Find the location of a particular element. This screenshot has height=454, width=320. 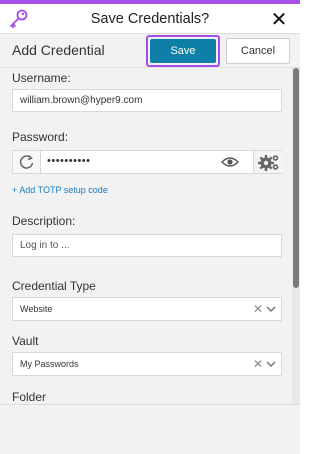

close-icon: ✕ is located at coordinates (279, 19).